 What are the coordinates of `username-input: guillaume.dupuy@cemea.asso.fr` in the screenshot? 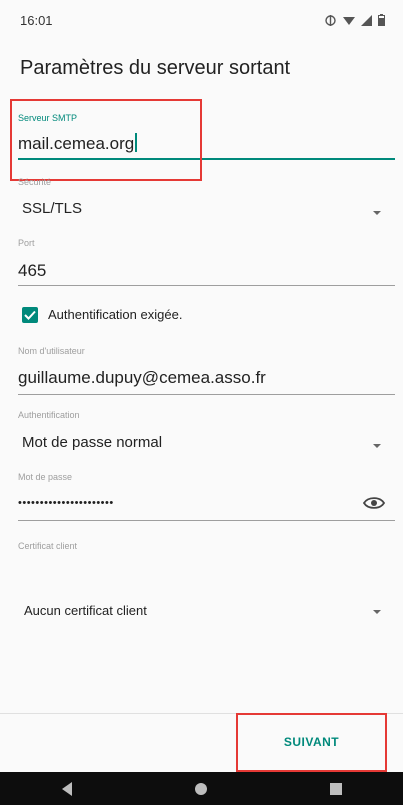 It's located at (142, 378).